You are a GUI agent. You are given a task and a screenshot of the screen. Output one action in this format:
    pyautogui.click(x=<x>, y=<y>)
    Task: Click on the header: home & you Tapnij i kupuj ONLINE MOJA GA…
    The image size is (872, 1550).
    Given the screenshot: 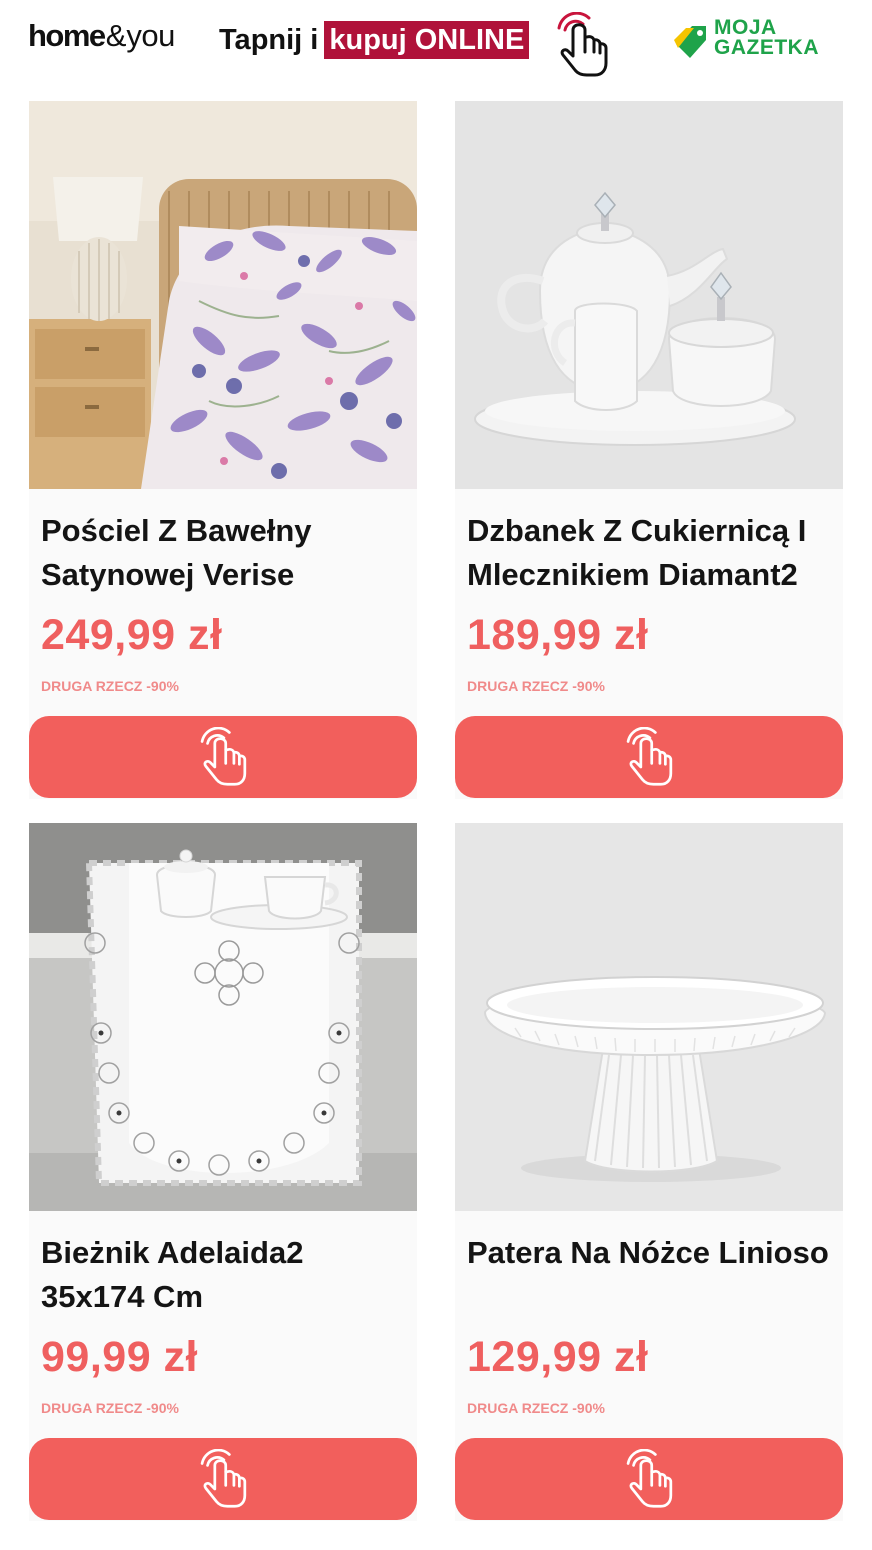 What is the action you would take?
    pyautogui.click(x=436, y=42)
    